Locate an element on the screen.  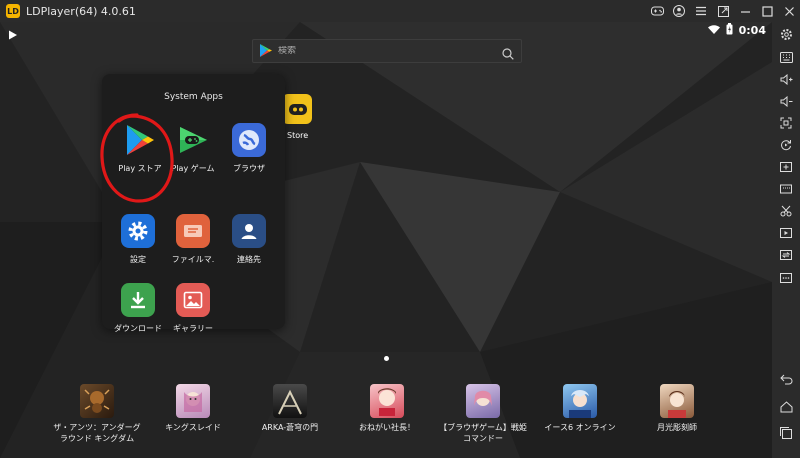
game-label-line1: 【ブラウザゲーム】戦姫 is located at coordinates (483, 427).